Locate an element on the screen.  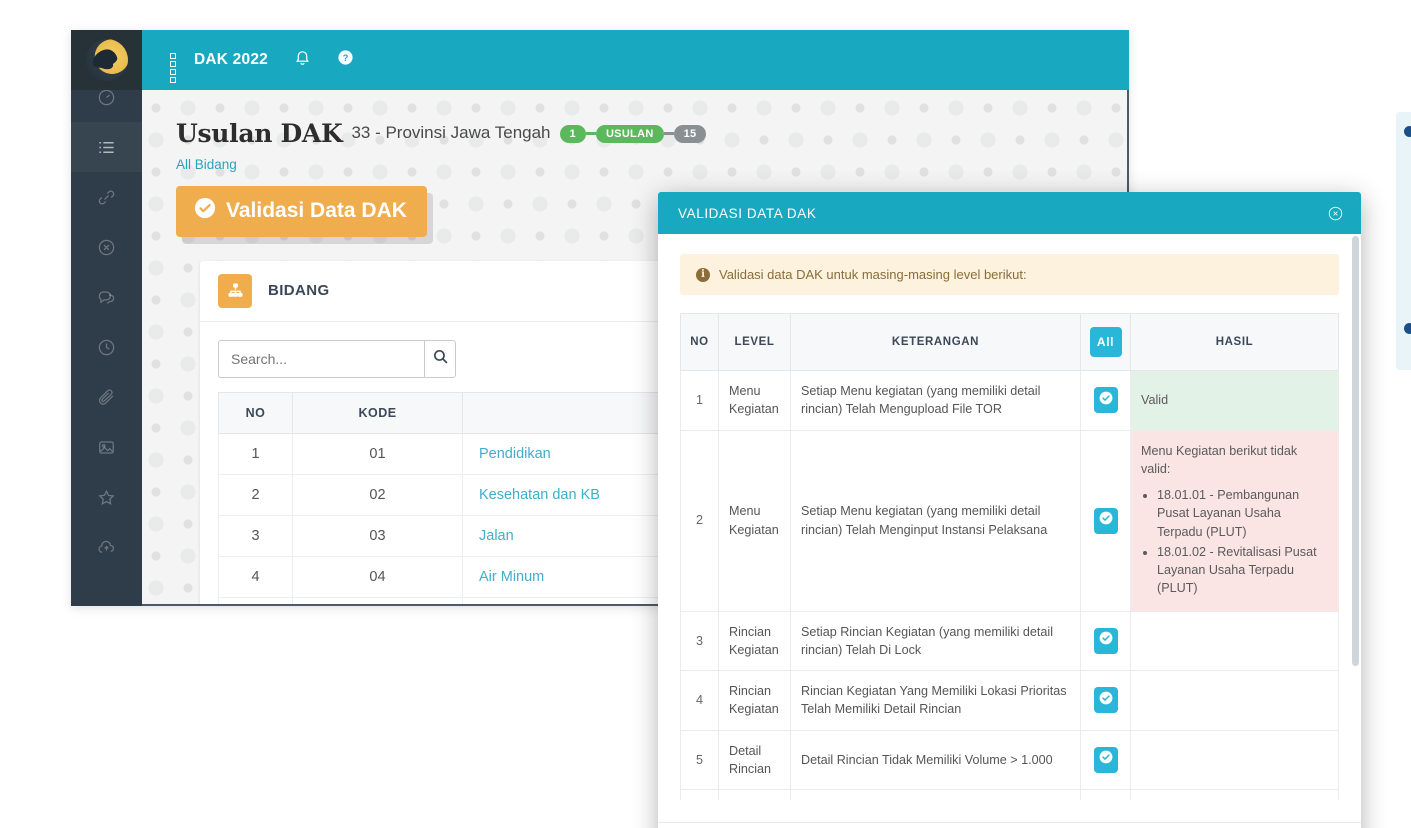
page-title-sub: 33 - Provinsi Jawa Tengah is located at coordinates (451, 133).